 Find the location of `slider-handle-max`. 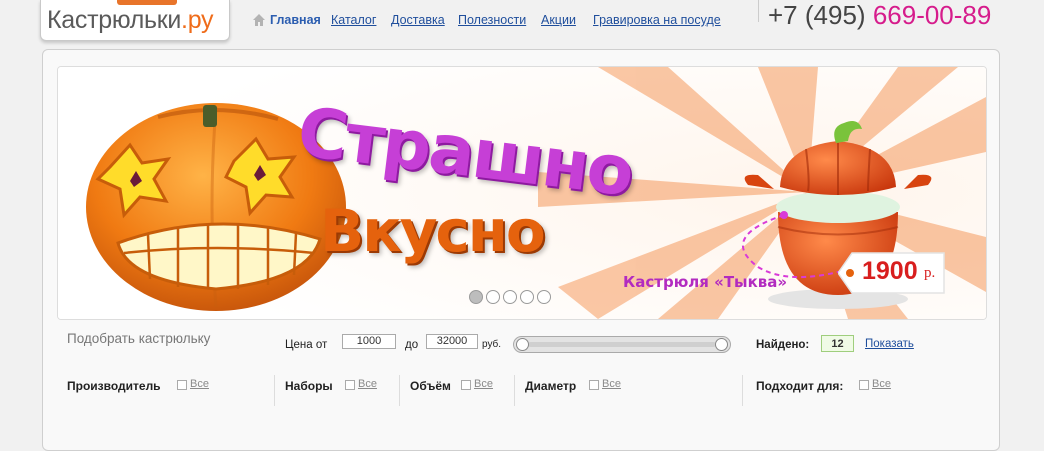

slider-handle-max is located at coordinates (721, 344).